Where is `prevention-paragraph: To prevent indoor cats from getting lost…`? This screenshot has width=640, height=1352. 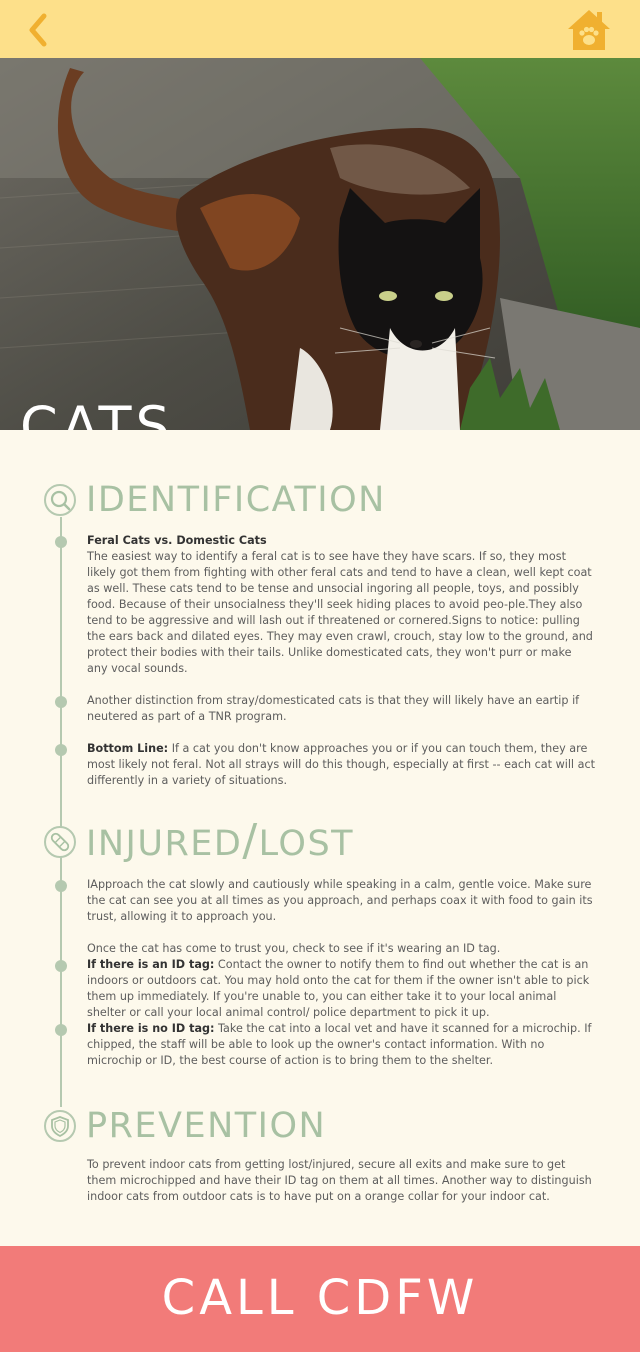
prevention-paragraph: To prevent indoor cats from getting lost… is located at coordinates (339, 1180).